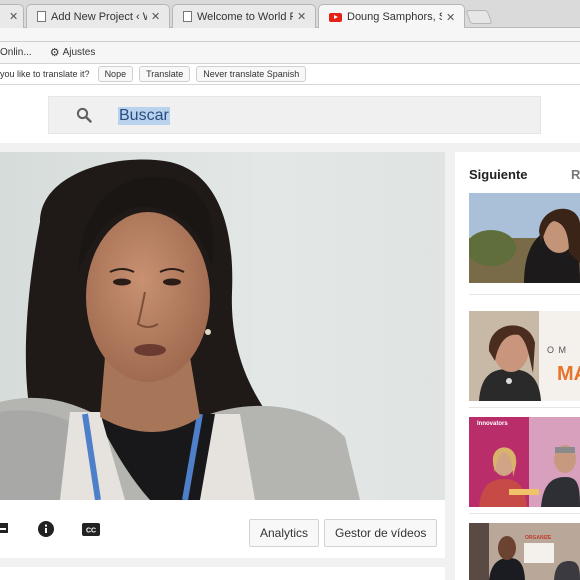 This screenshot has width=580, height=580. Describe the element at coordinates (290, 35) in the screenshot. I see `address-bar-area` at that location.